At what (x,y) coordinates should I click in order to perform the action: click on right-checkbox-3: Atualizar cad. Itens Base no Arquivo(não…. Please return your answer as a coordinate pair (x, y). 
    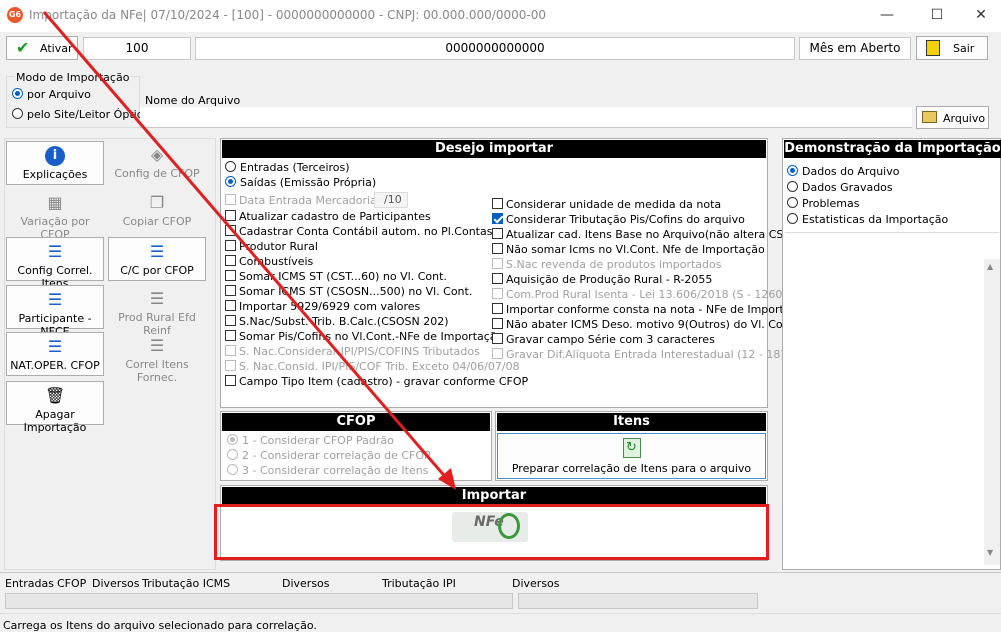
    Looking at the image, I should click on (643, 234).